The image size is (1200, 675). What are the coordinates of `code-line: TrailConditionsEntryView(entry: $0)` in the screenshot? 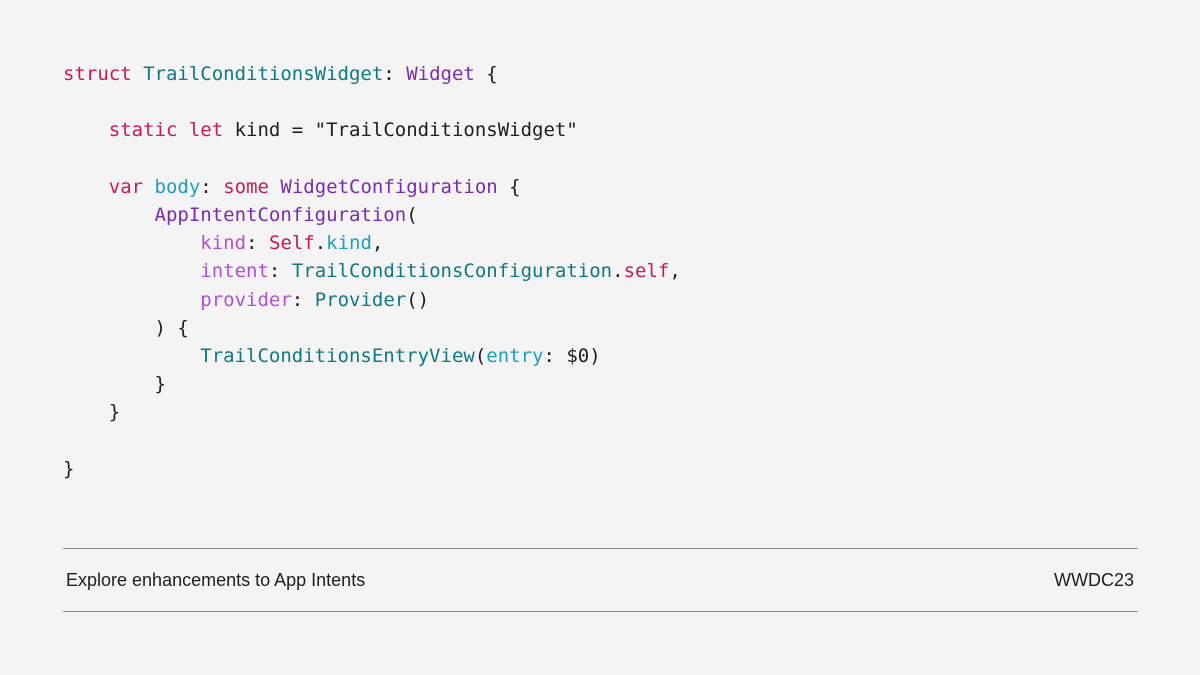 It's located at (372, 356).